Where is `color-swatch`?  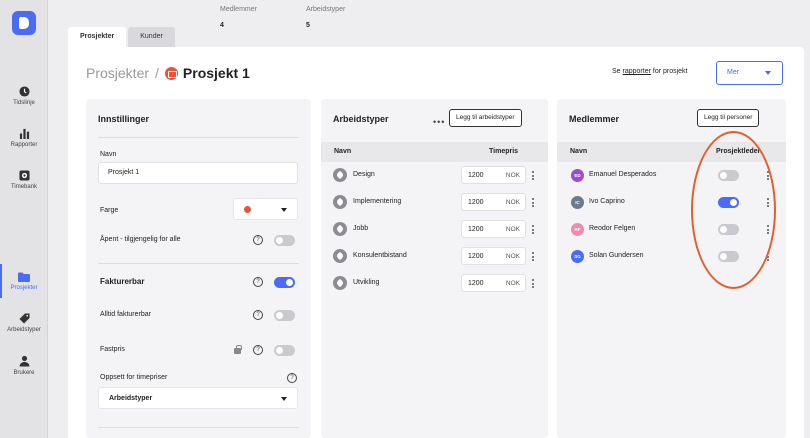 color-swatch is located at coordinates (247, 209).